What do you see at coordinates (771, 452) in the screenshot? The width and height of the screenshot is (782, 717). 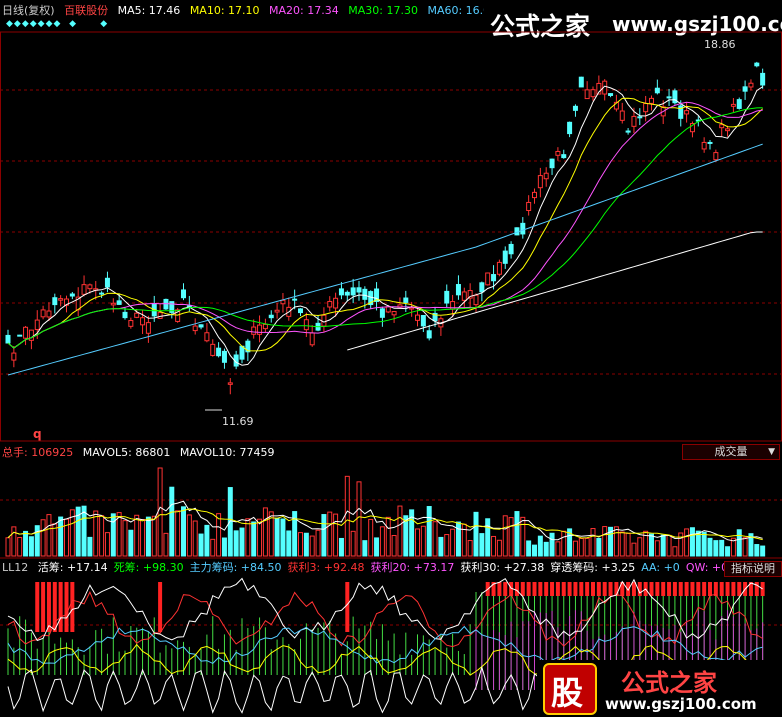 I see `dropdown-icon: ▼` at bounding box center [771, 452].